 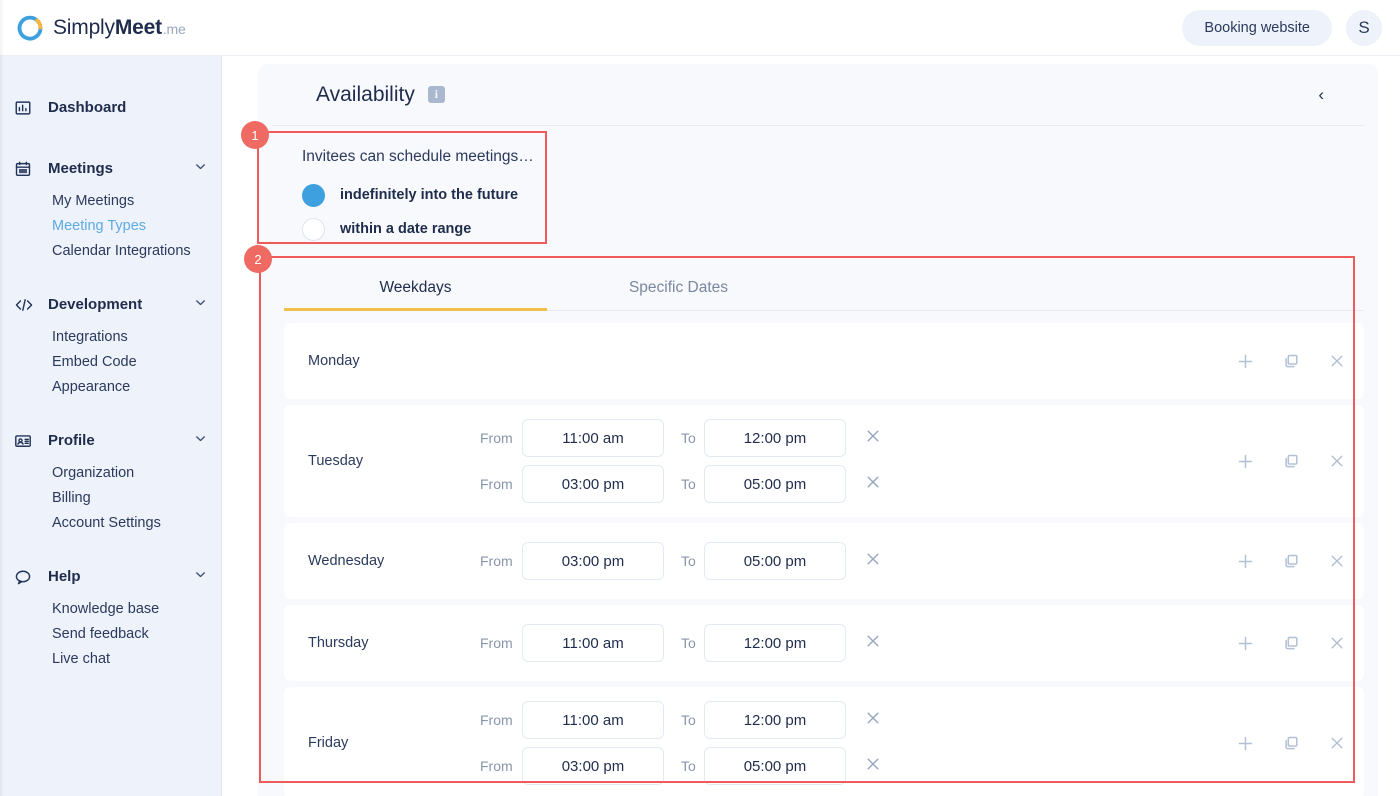 I want to click on sidebar-item-my-meetings: My Meetings, so click(x=110, y=200).